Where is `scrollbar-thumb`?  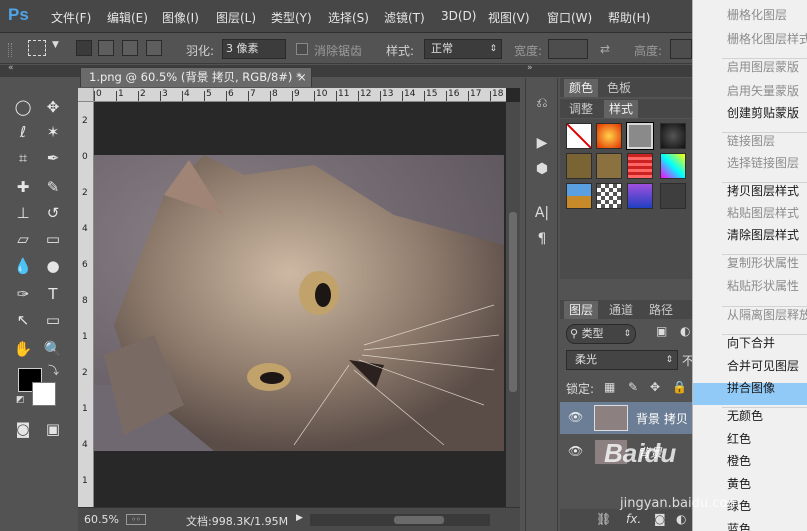 scrollbar-thumb is located at coordinates (513, 302).